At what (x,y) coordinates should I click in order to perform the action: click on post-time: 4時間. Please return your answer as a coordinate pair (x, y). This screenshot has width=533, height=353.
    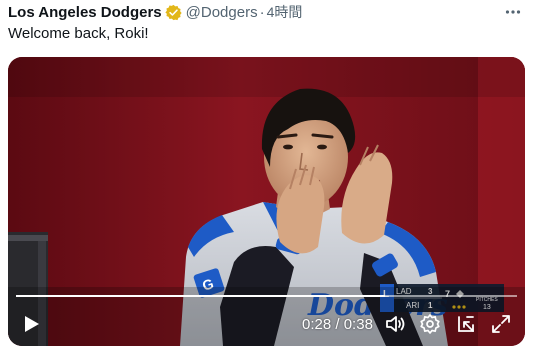
    Looking at the image, I should click on (285, 12).